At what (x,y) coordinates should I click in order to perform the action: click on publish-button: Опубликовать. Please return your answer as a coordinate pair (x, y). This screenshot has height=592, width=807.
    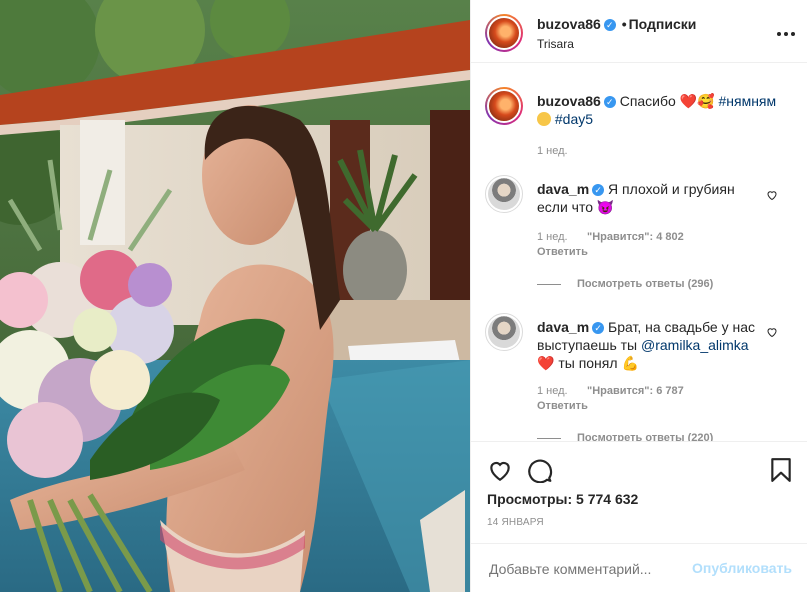
    Looking at the image, I should click on (742, 568).